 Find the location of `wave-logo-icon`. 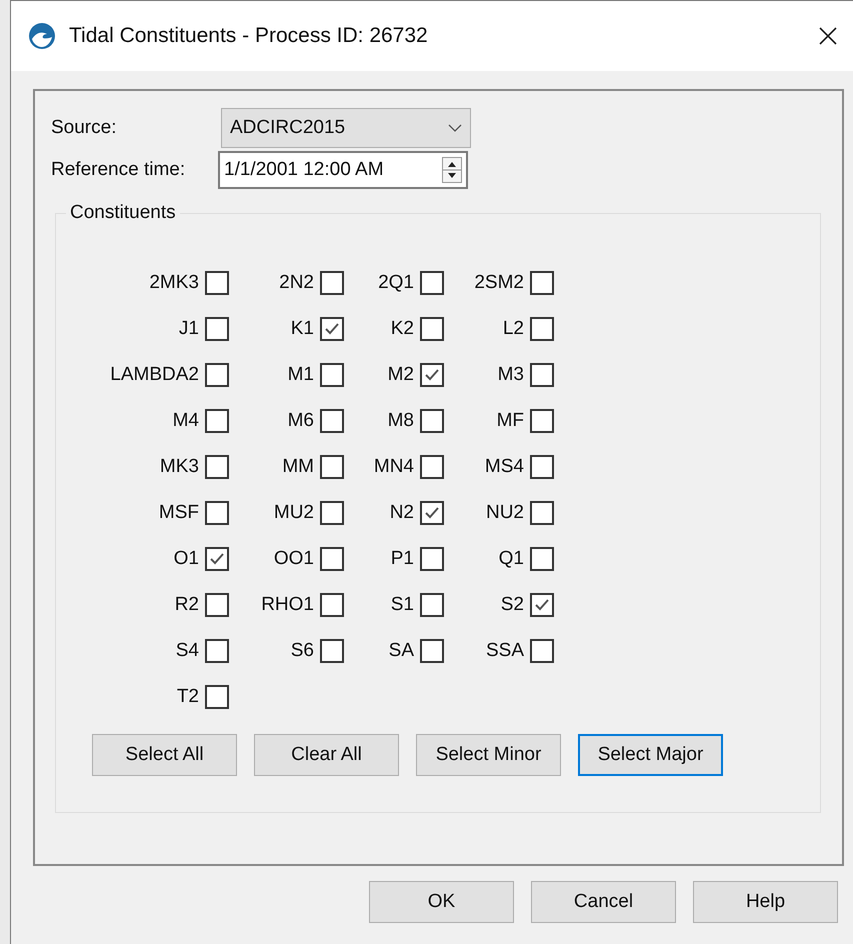

wave-logo-icon is located at coordinates (42, 36).